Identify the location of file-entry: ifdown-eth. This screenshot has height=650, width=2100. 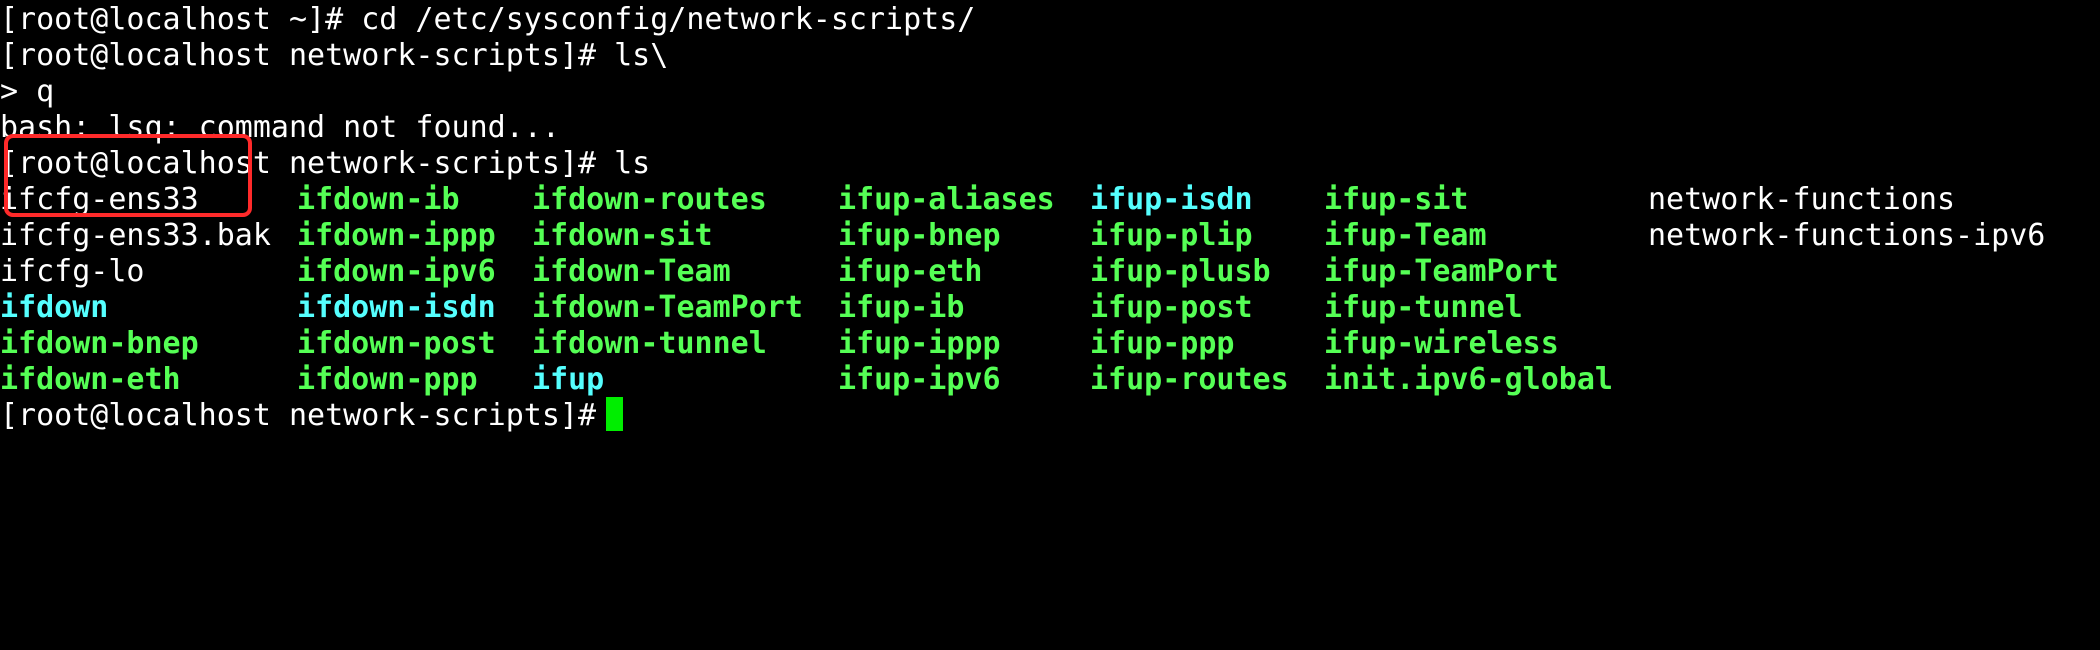
(90, 379).